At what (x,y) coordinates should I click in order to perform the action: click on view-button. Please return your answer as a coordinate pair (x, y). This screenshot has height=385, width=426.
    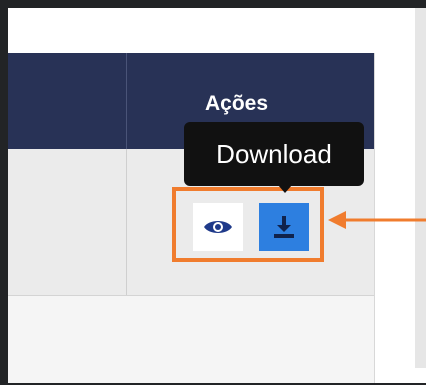
    Looking at the image, I should click on (218, 227).